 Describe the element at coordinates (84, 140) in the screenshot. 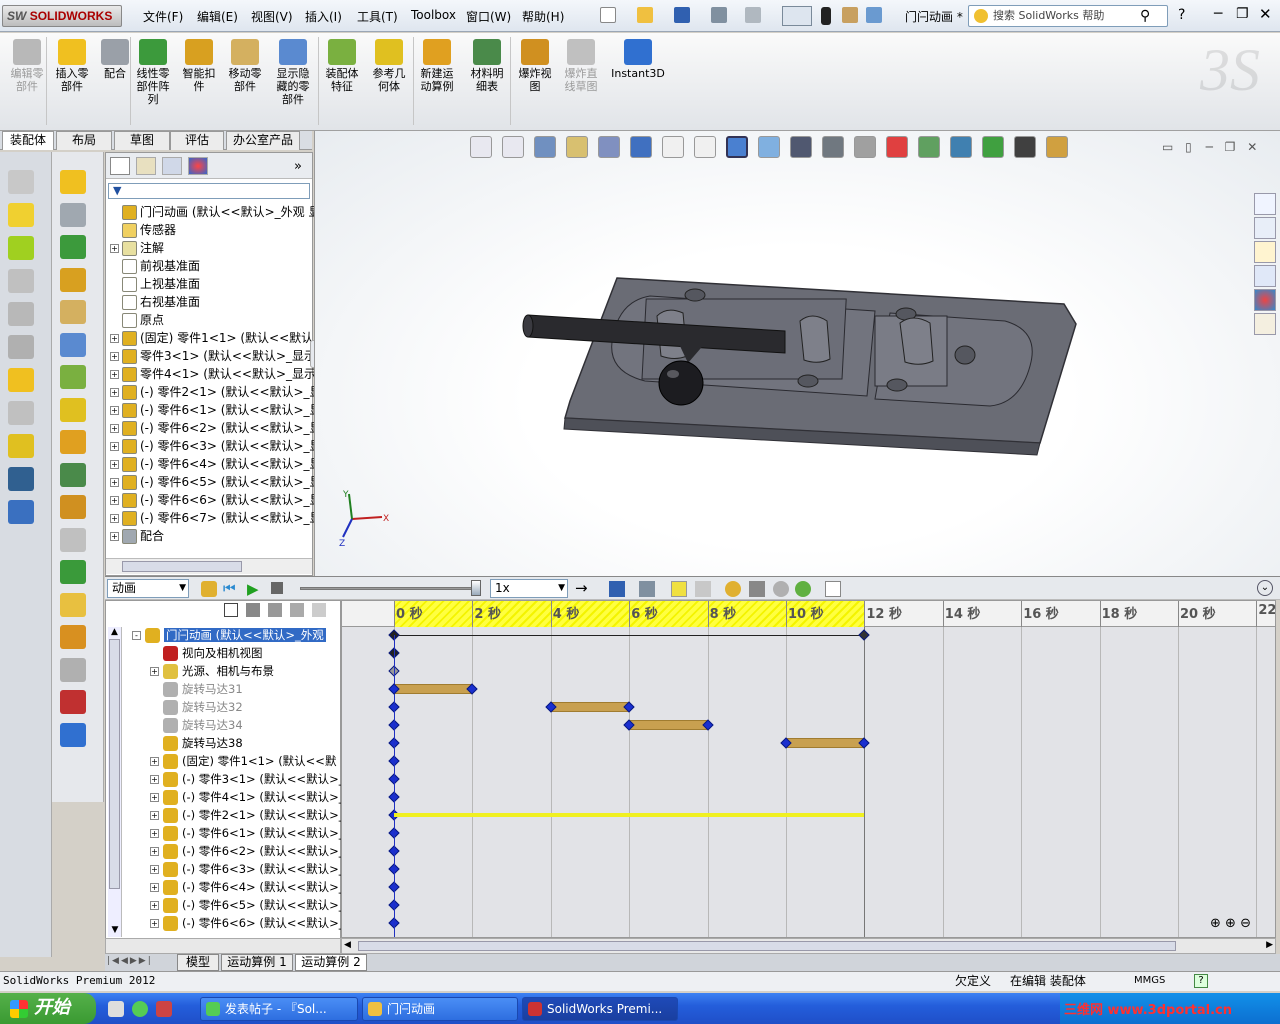

I see `cm-tab-1: 布局` at that location.